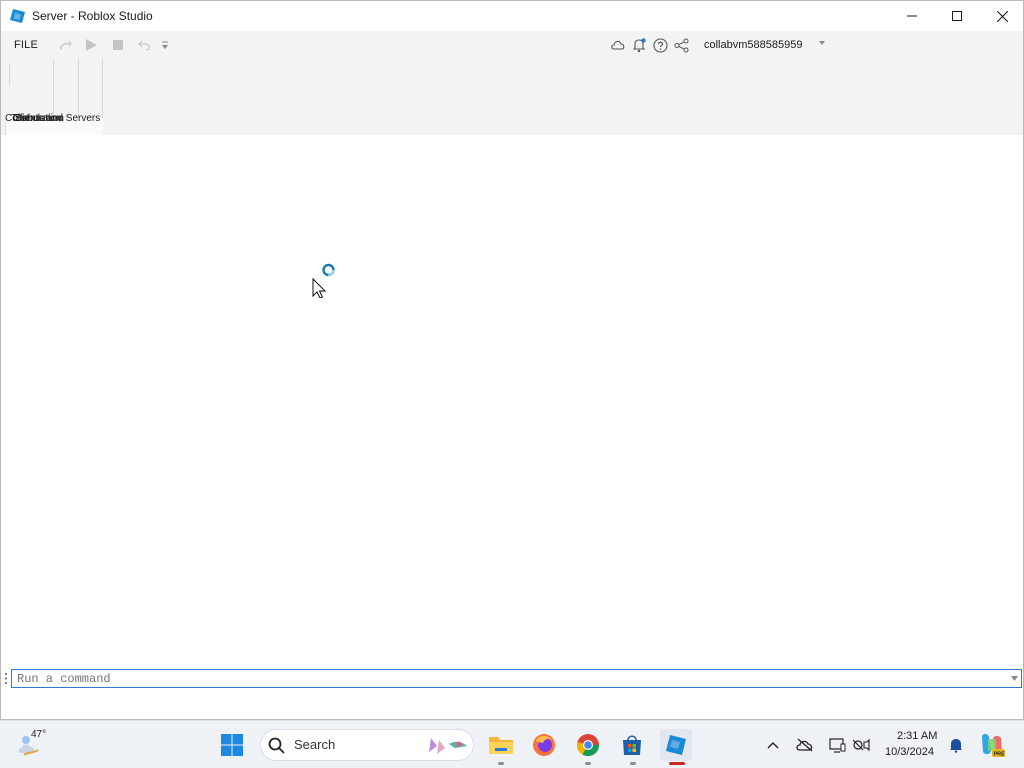 The image size is (1024, 768). What do you see at coordinates (516, 678) in the screenshot?
I see `command-input` at bounding box center [516, 678].